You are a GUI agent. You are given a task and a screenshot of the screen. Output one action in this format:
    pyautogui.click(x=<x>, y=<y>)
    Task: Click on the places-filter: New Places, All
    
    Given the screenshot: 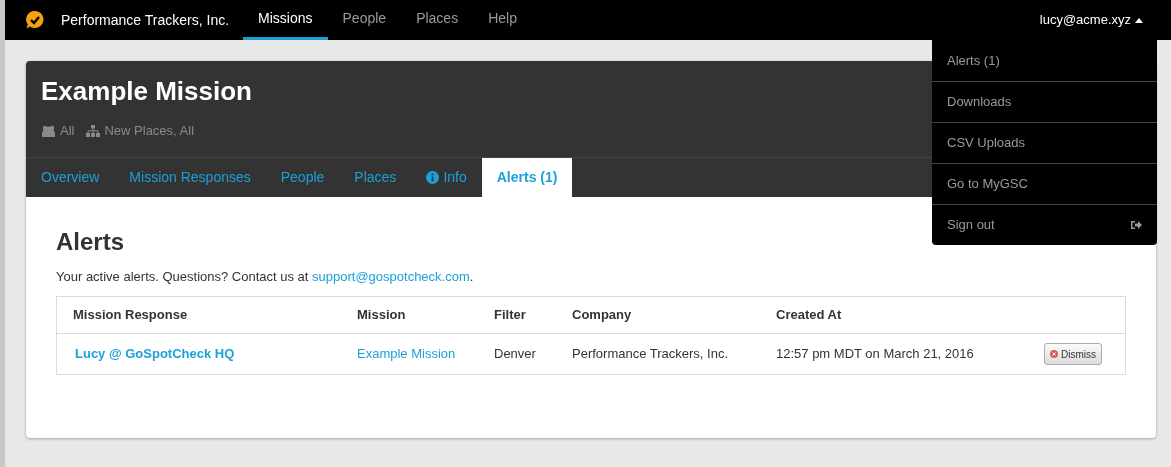 What is the action you would take?
    pyautogui.click(x=149, y=131)
    